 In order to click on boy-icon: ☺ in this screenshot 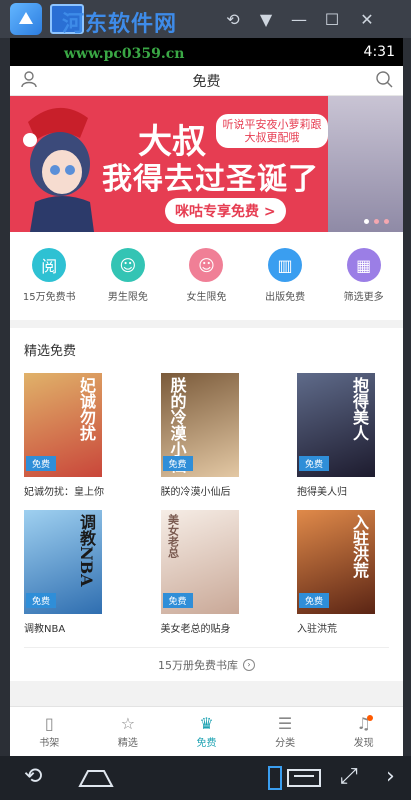, I will do `click(127, 265)`.